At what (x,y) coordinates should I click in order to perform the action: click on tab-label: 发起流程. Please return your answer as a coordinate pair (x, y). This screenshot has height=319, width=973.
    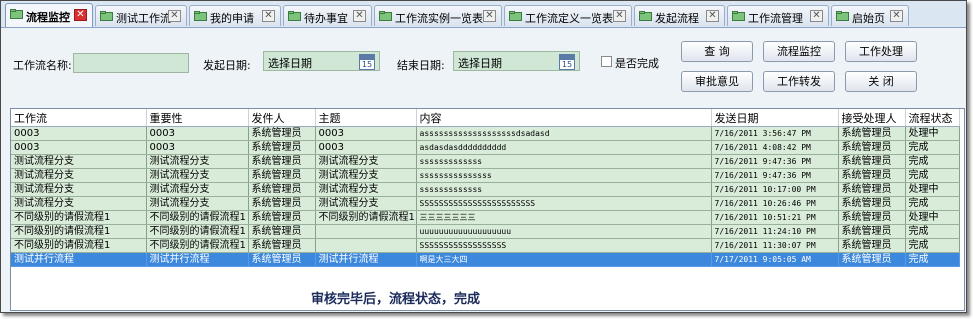
    Looking at the image, I should click on (677, 18).